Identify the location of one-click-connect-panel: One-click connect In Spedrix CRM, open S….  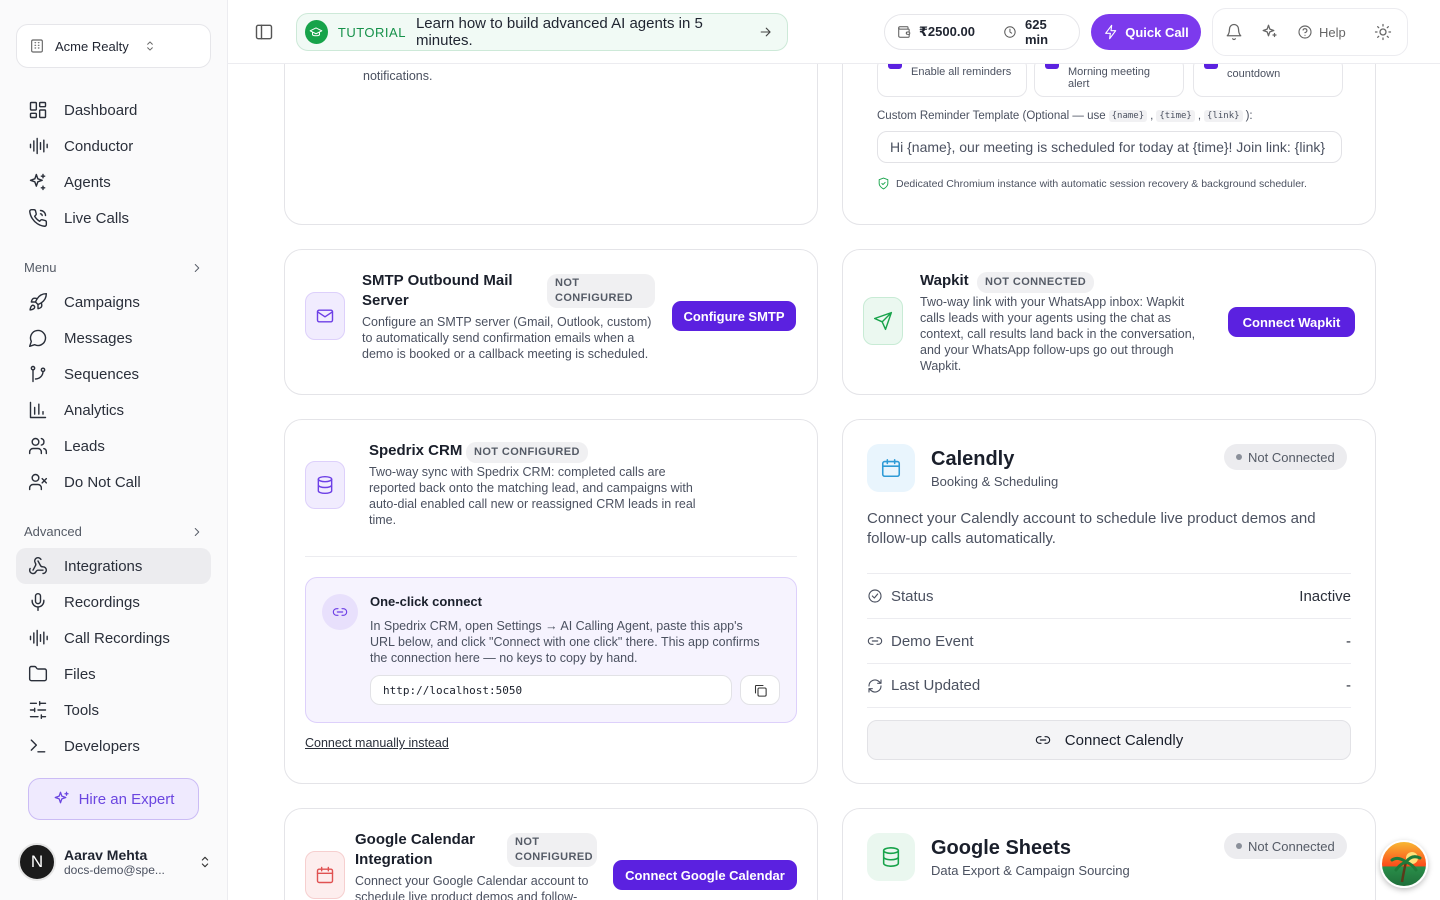
(551, 650).